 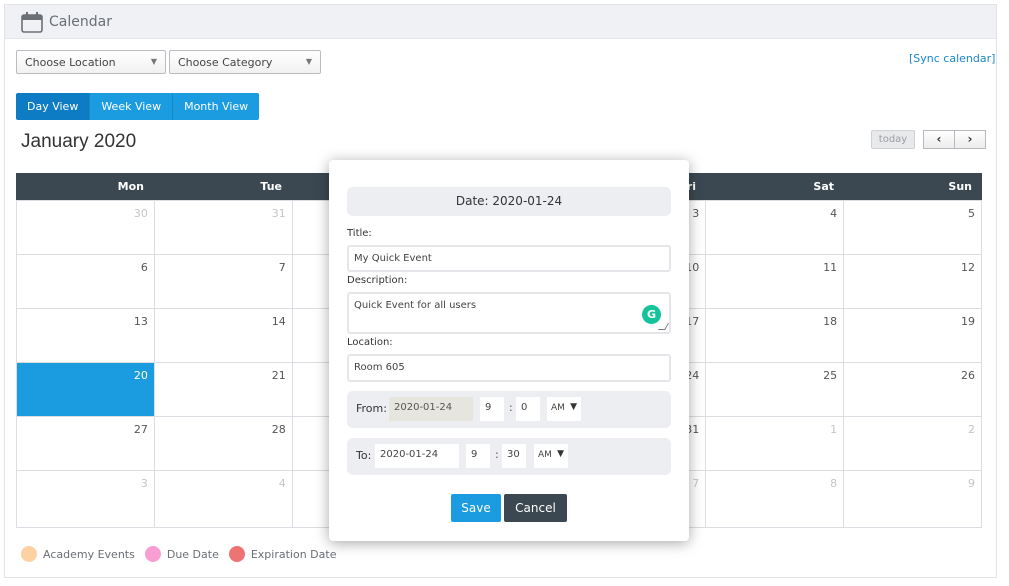 I want to click on month-view-button: Month View, so click(x=216, y=106).